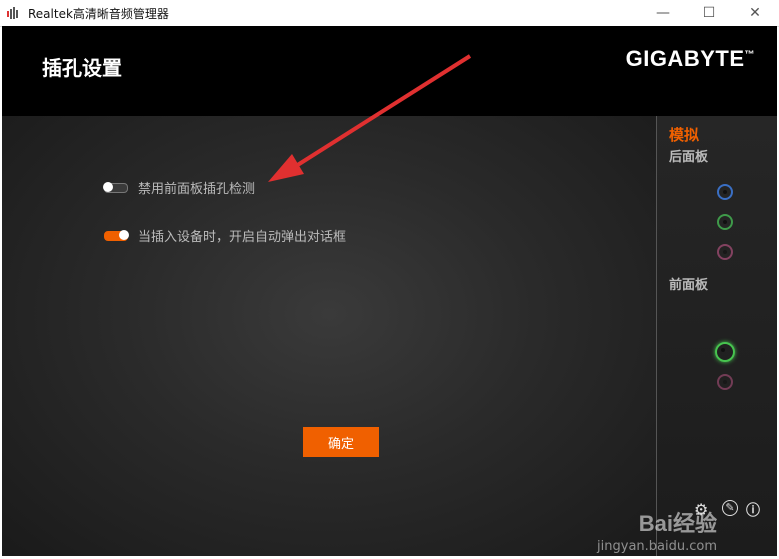 This screenshot has width=779, height=559. Describe the element at coordinates (689, 285) in the screenshot. I see `front-panel-heading: 前面板` at that location.